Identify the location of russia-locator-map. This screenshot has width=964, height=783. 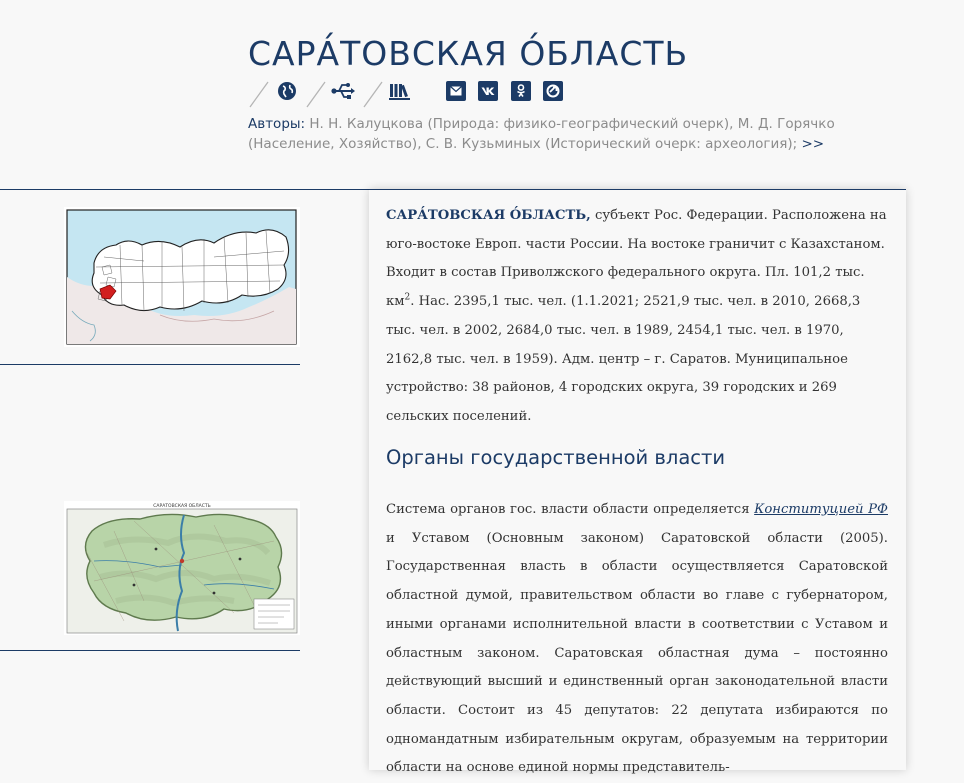
(182, 277).